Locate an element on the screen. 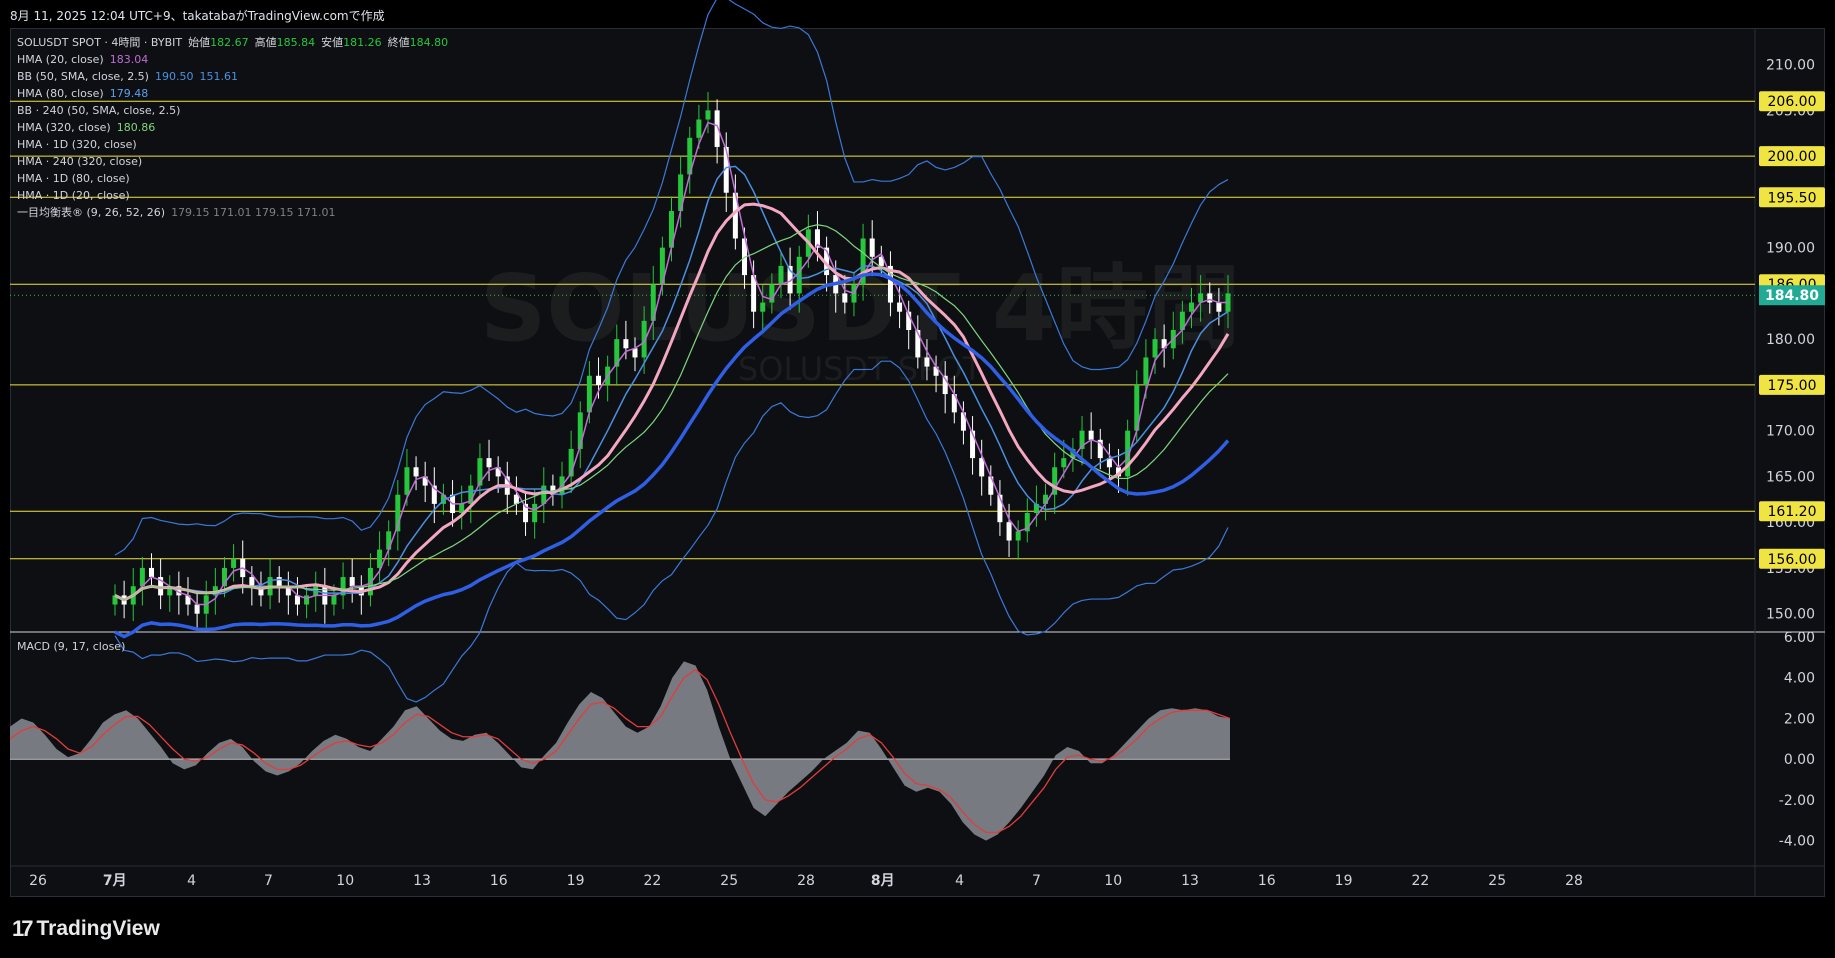 This screenshot has width=1835, height=958. macd-label: MACD (9, 17, close) is located at coordinates (71, 646).